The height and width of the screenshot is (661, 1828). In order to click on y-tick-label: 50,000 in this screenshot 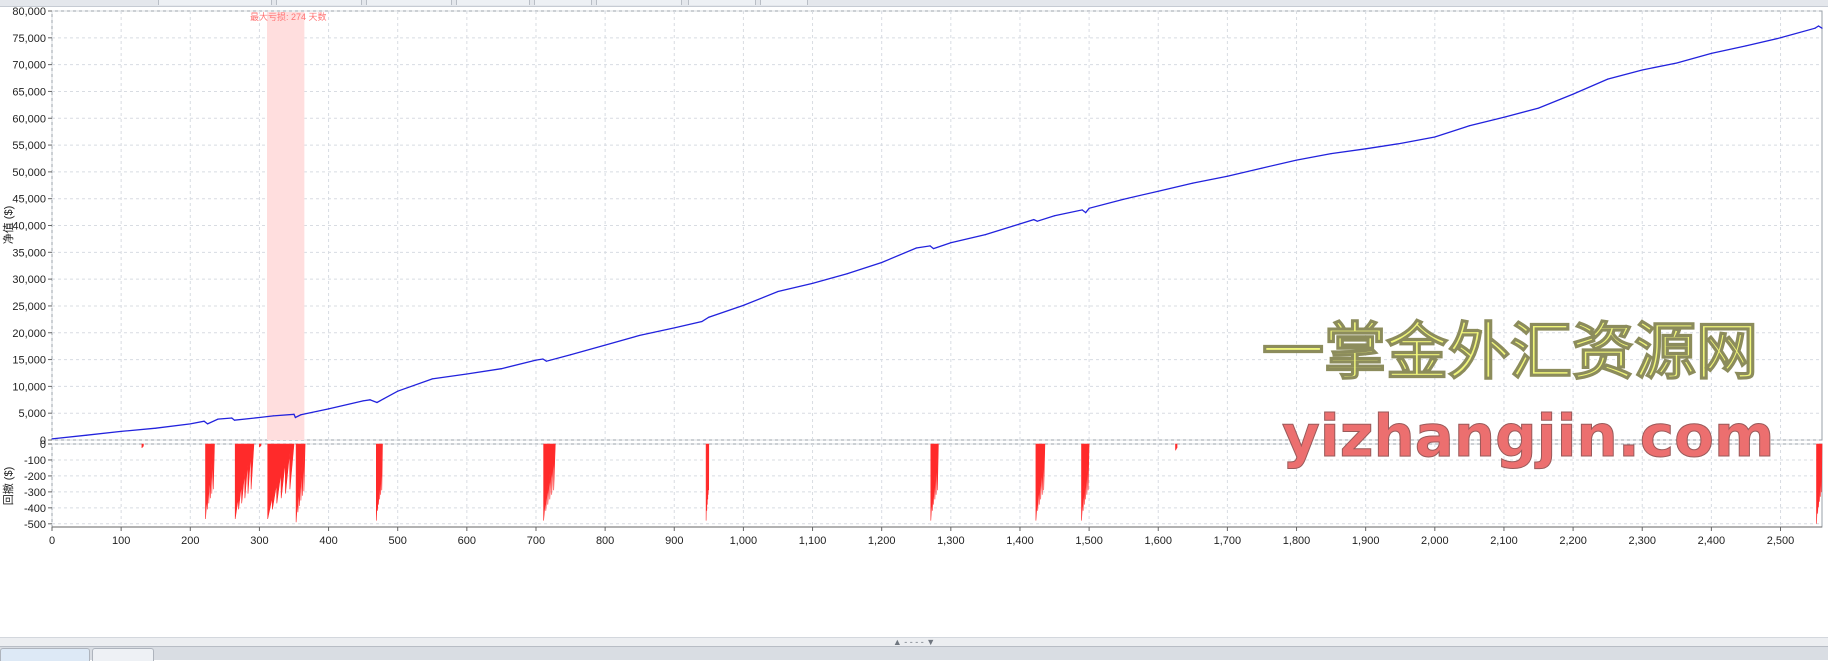, I will do `click(29, 173)`.